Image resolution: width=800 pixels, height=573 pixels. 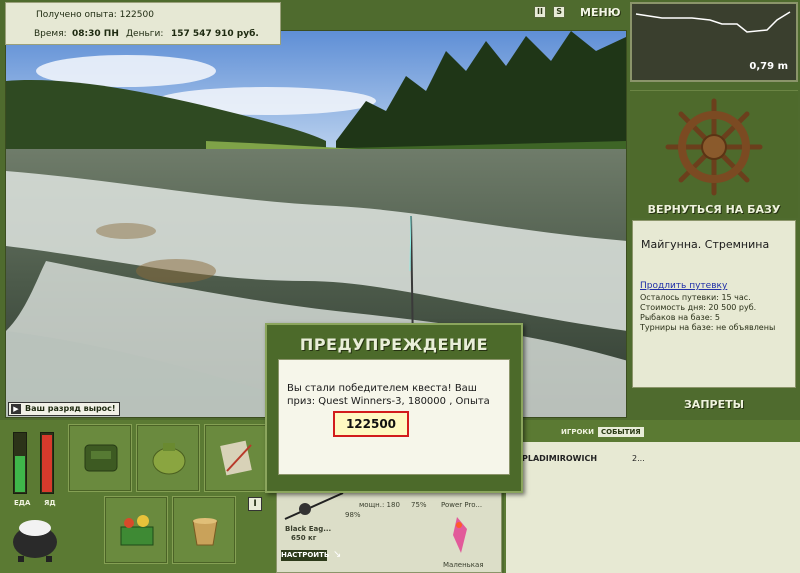 What do you see at coordinates (705, 244) in the screenshot?
I see `base-name: Майгунна. Стремнина` at bounding box center [705, 244].